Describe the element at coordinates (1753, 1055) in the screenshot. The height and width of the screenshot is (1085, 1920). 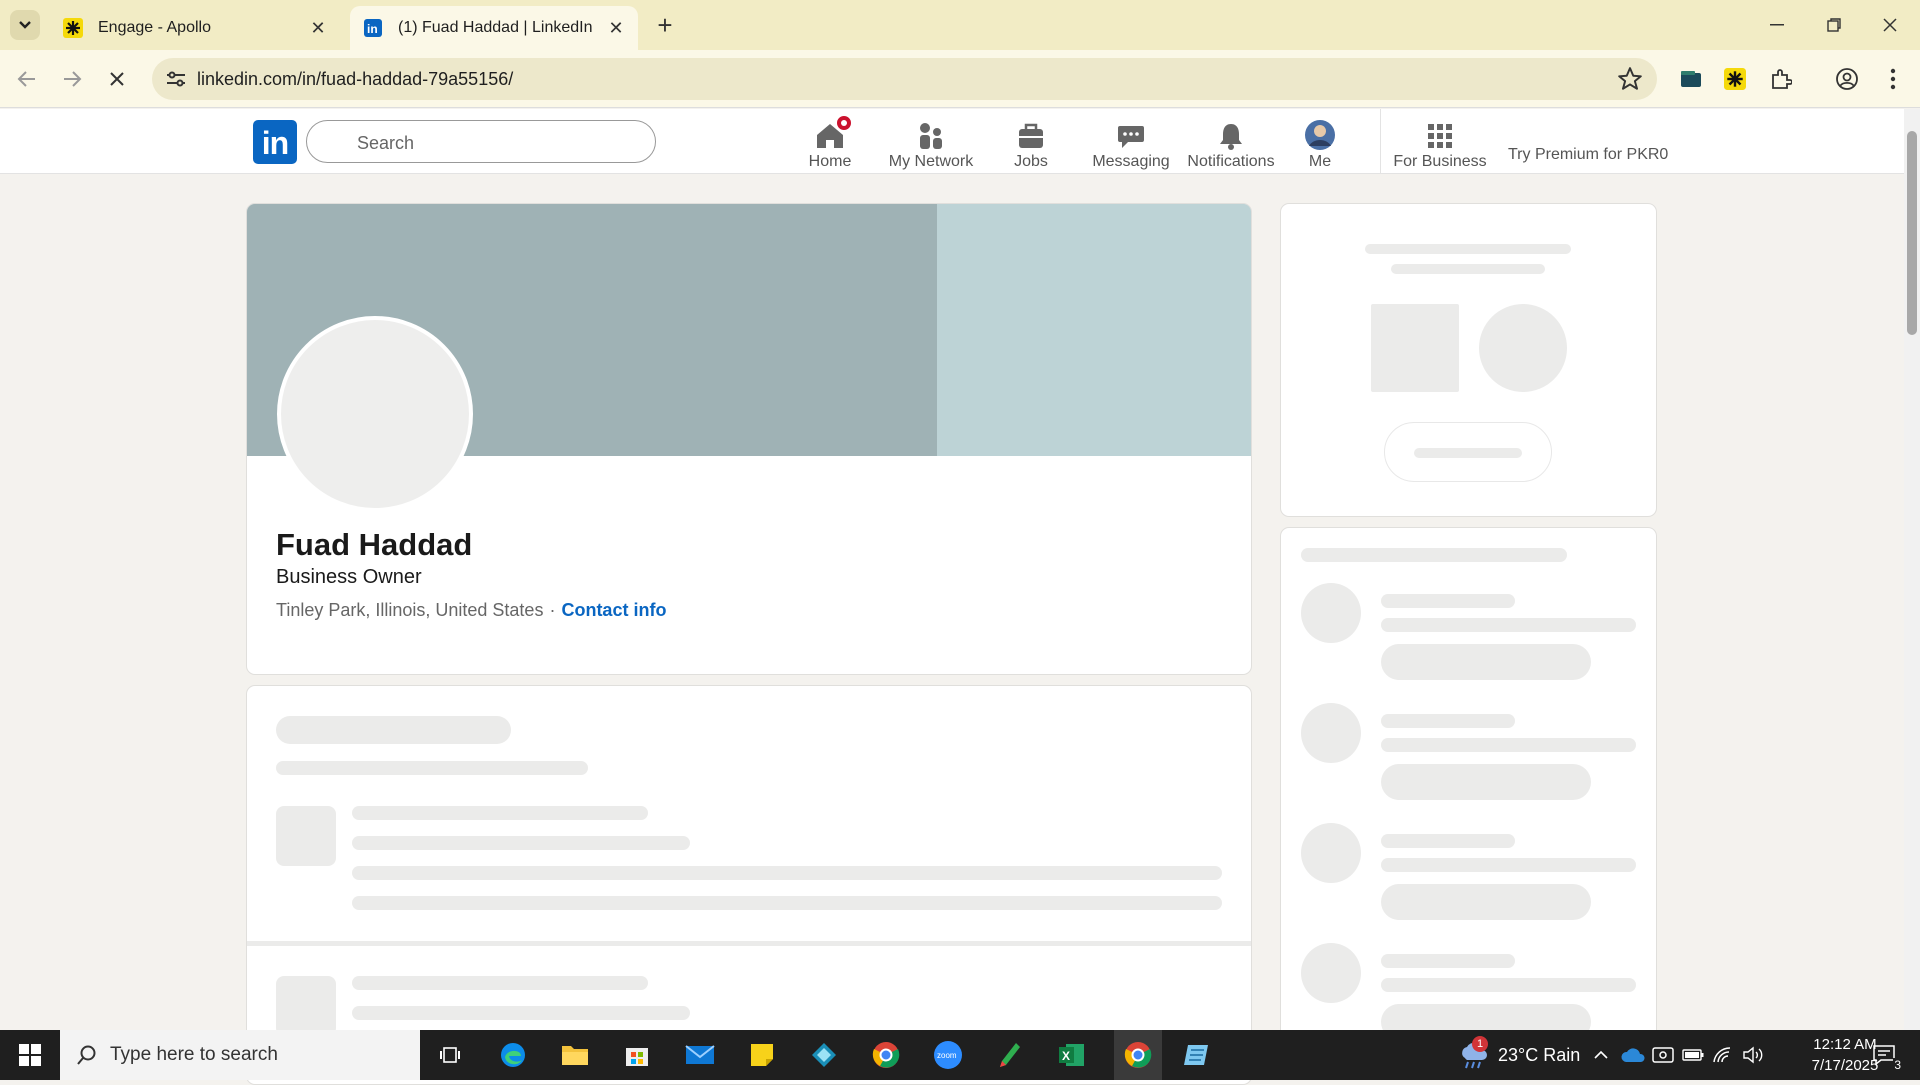
I see `tray-volume` at that location.